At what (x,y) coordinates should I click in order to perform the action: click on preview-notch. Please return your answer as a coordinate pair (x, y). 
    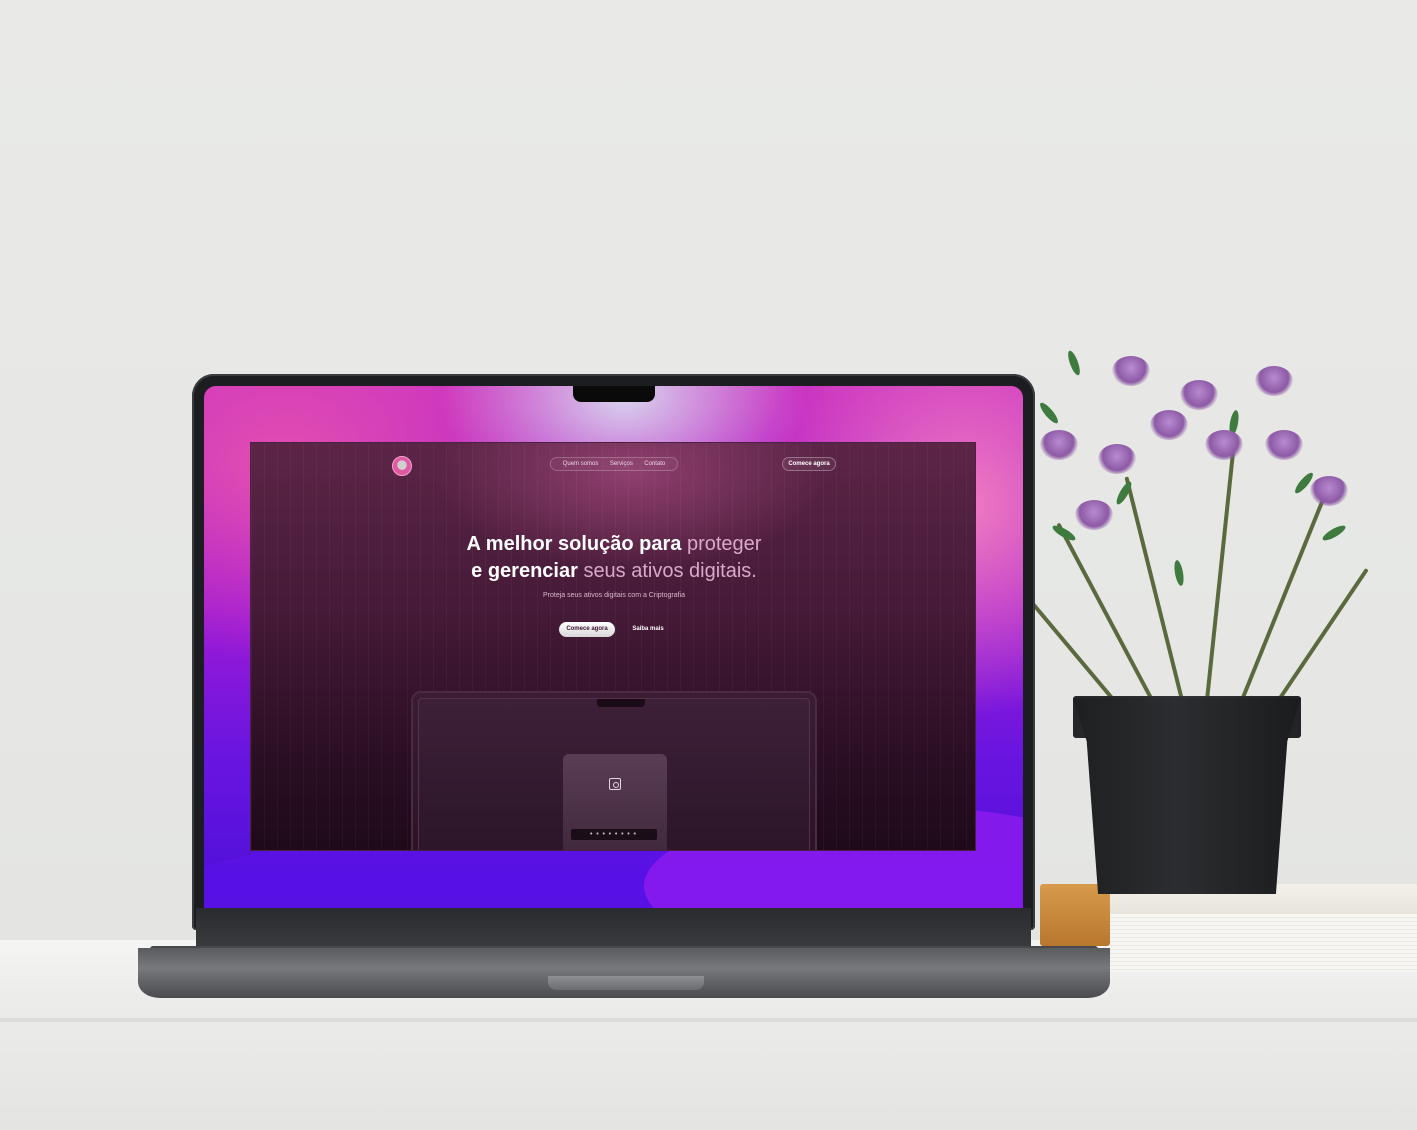
    Looking at the image, I should click on (621, 703).